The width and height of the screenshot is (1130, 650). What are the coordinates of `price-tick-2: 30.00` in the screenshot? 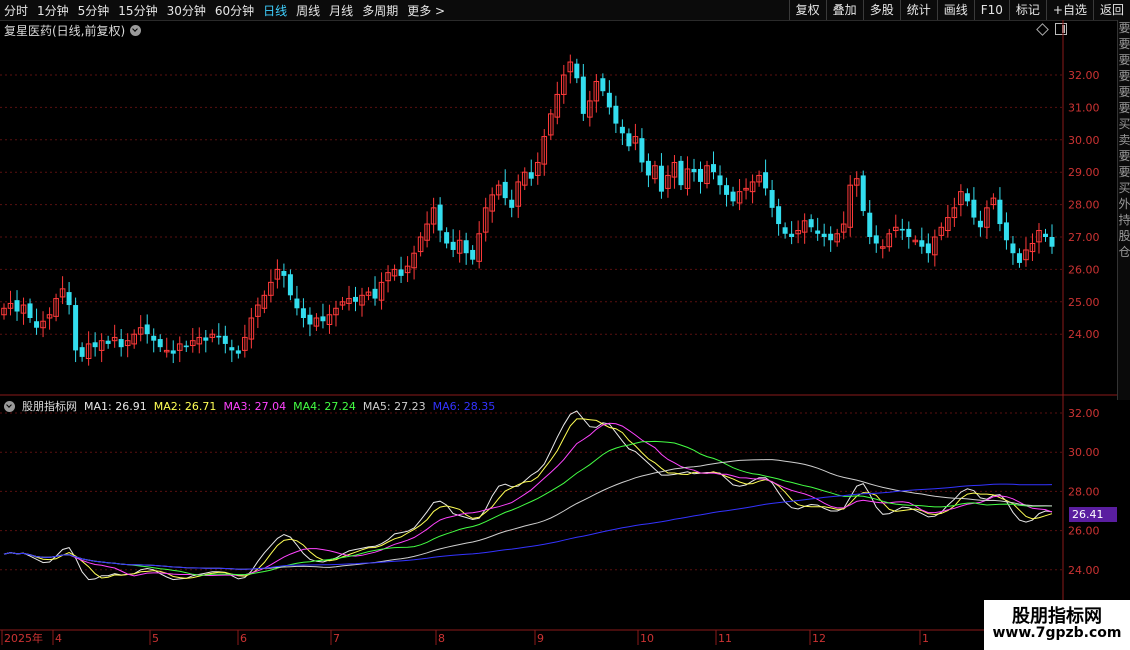 It's located at (1084, 140).